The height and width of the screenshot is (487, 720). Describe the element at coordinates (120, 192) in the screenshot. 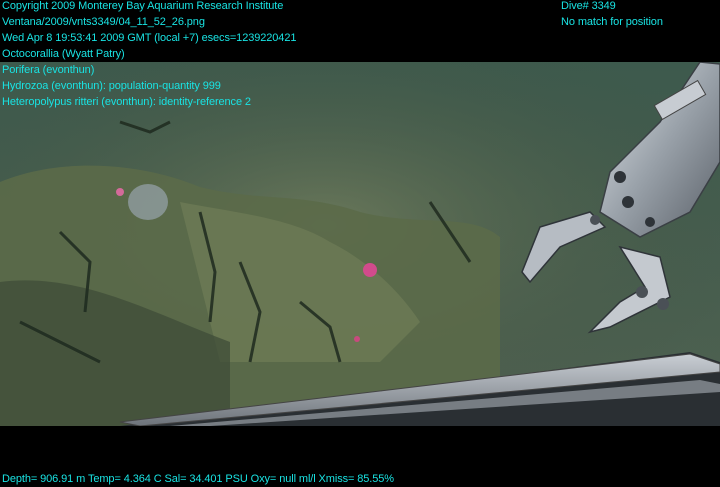

I see `pink-organism-left` at that location.